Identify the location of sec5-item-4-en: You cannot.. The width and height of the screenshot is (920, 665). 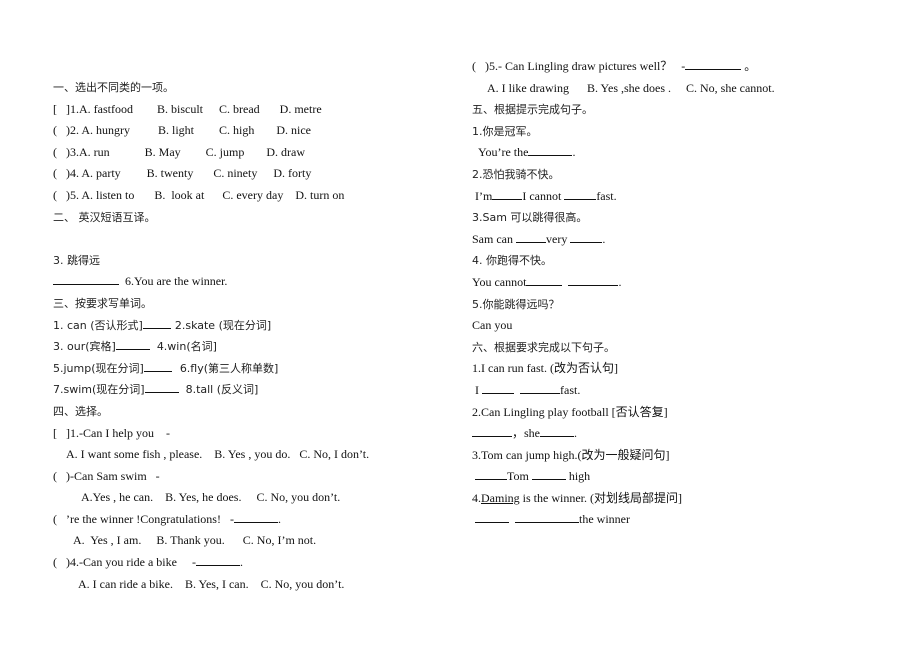
(547, 281).